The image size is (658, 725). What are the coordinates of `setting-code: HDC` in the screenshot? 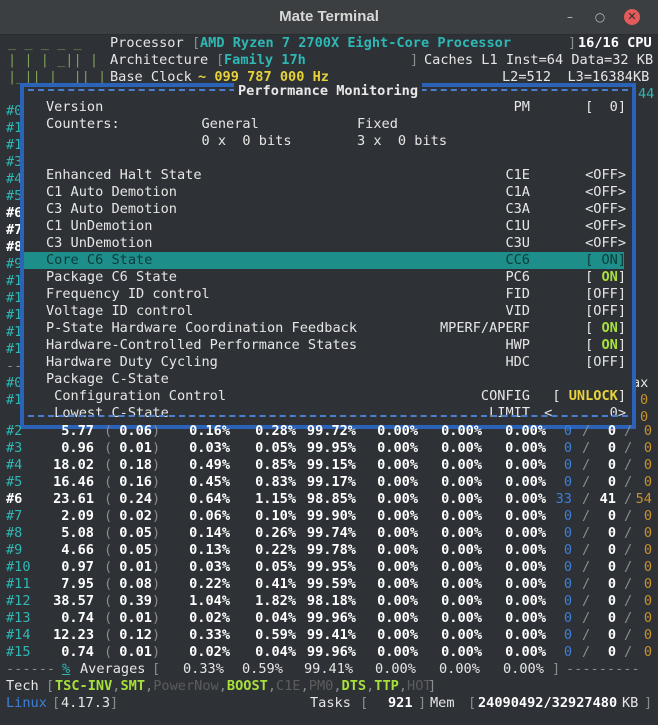 It's located at (517, 362).